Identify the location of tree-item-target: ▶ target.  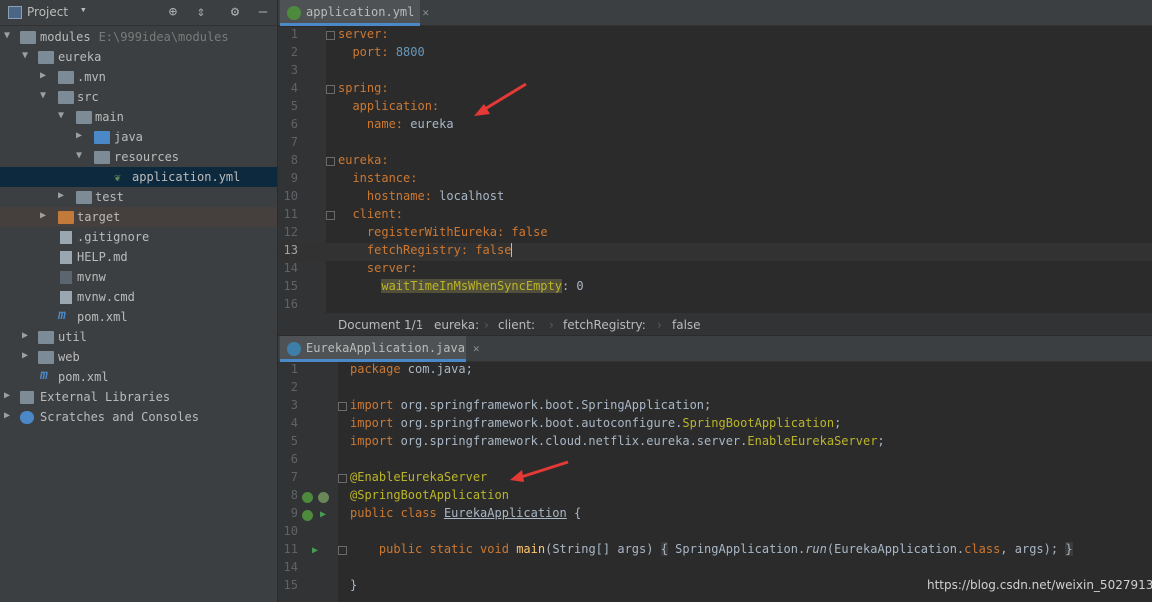
(138, 217).